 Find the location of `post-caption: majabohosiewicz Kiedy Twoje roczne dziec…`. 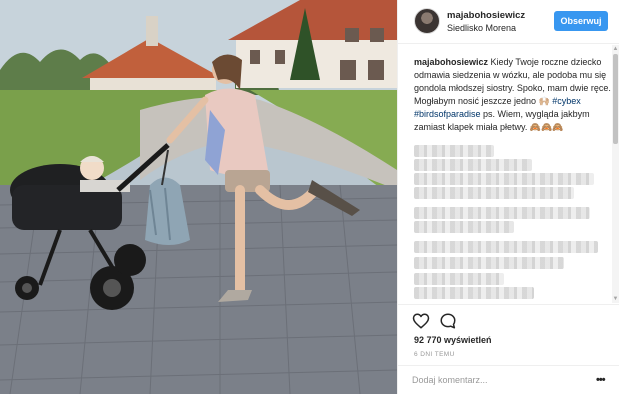

post-caption: majabohosiewicz Kiedy Twoje roczne dziec… is located at coordinates (513, 95).